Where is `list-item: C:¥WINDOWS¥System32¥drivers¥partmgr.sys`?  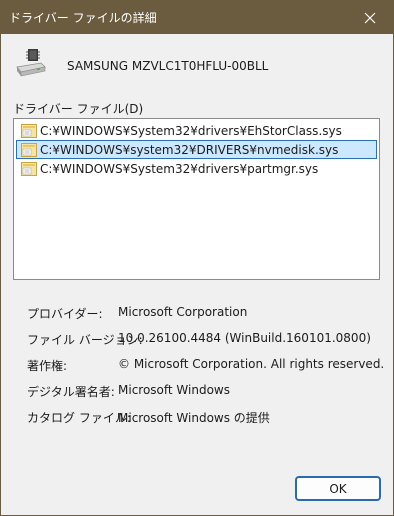
list-item: C:¥WINDOWS¥System32¥drivers¥partmgr.sys is located at coordinates (196, 168).